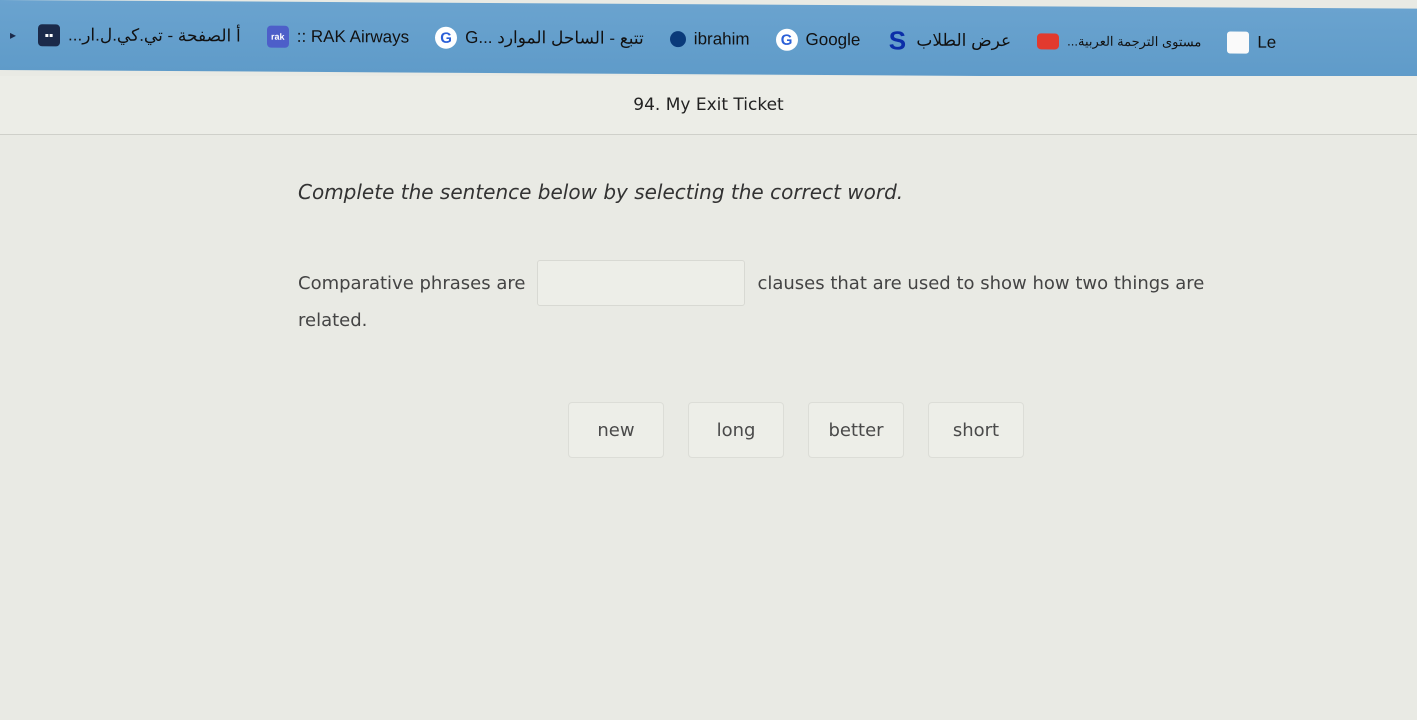  Describe the element at coordinates (154, 35) in the screenshot. I see `bookmark-label: ...أ الصفحة - تي.كي.ل.ار` at that location.